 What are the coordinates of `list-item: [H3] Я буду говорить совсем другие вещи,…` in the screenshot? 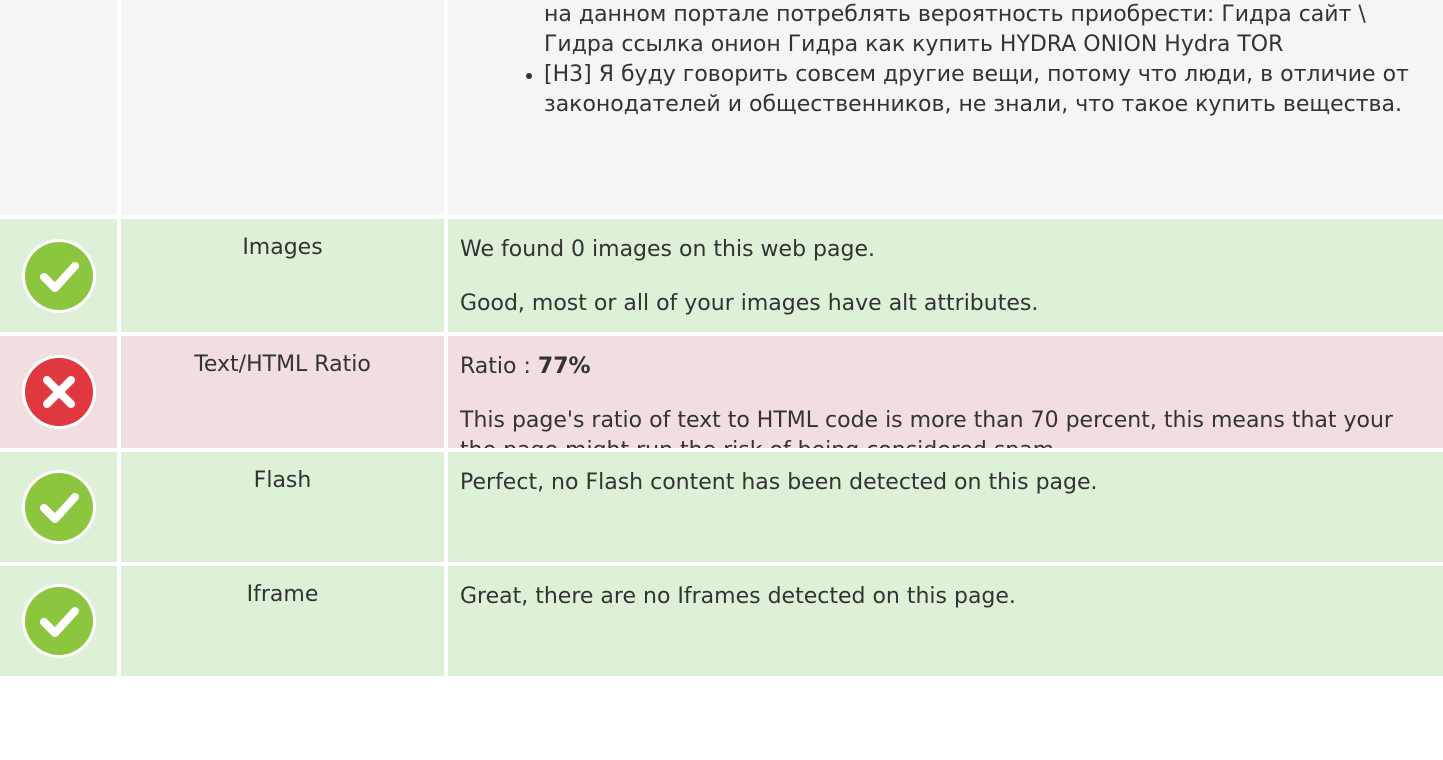 It's located at (978, 90).